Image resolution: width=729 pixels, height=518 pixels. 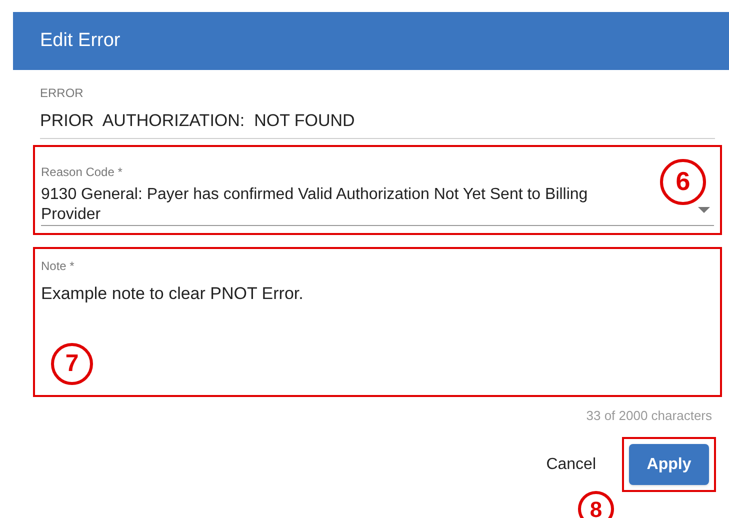 What do you see at coordinates (683, 181) in the screenshot?
I see `callout-marker: 6` at bounding box center [683, 181].